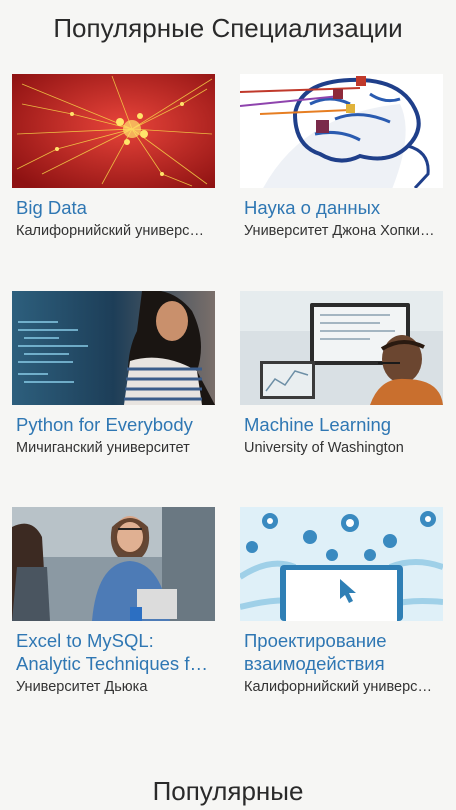 This screenshot has width=456, height=810. What do you see at coordinates (228, 28) in the screenshot?
I see `section-title: Популярные Специализации` at bounding box center [228, 28].